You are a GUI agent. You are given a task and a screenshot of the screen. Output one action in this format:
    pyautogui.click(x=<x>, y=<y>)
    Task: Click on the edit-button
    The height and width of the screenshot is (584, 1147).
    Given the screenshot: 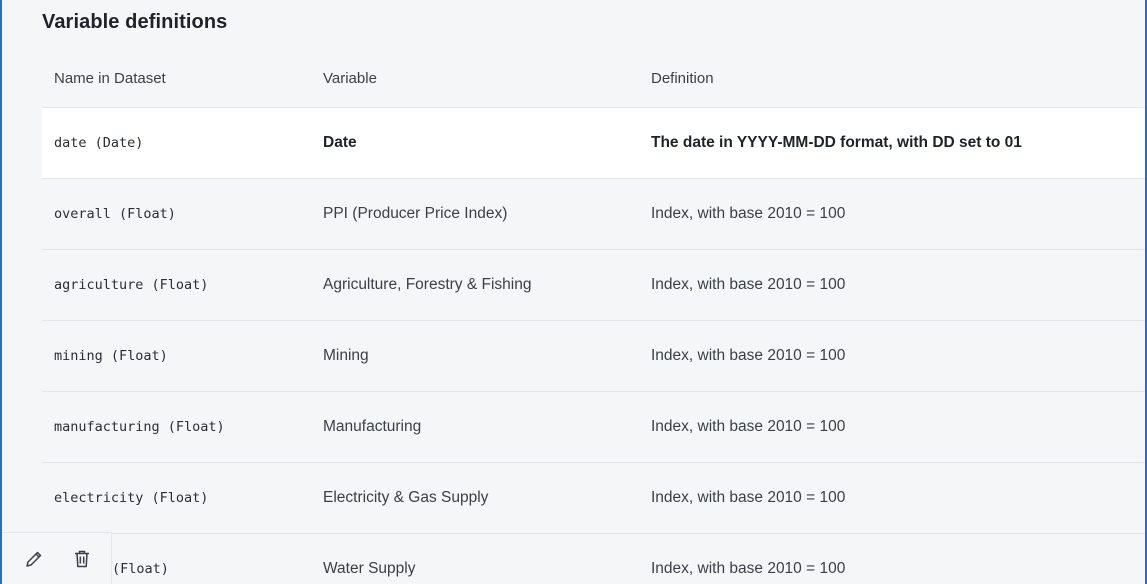 What is the action you would take?
    pyautogui.click(x=34, y=559)
    